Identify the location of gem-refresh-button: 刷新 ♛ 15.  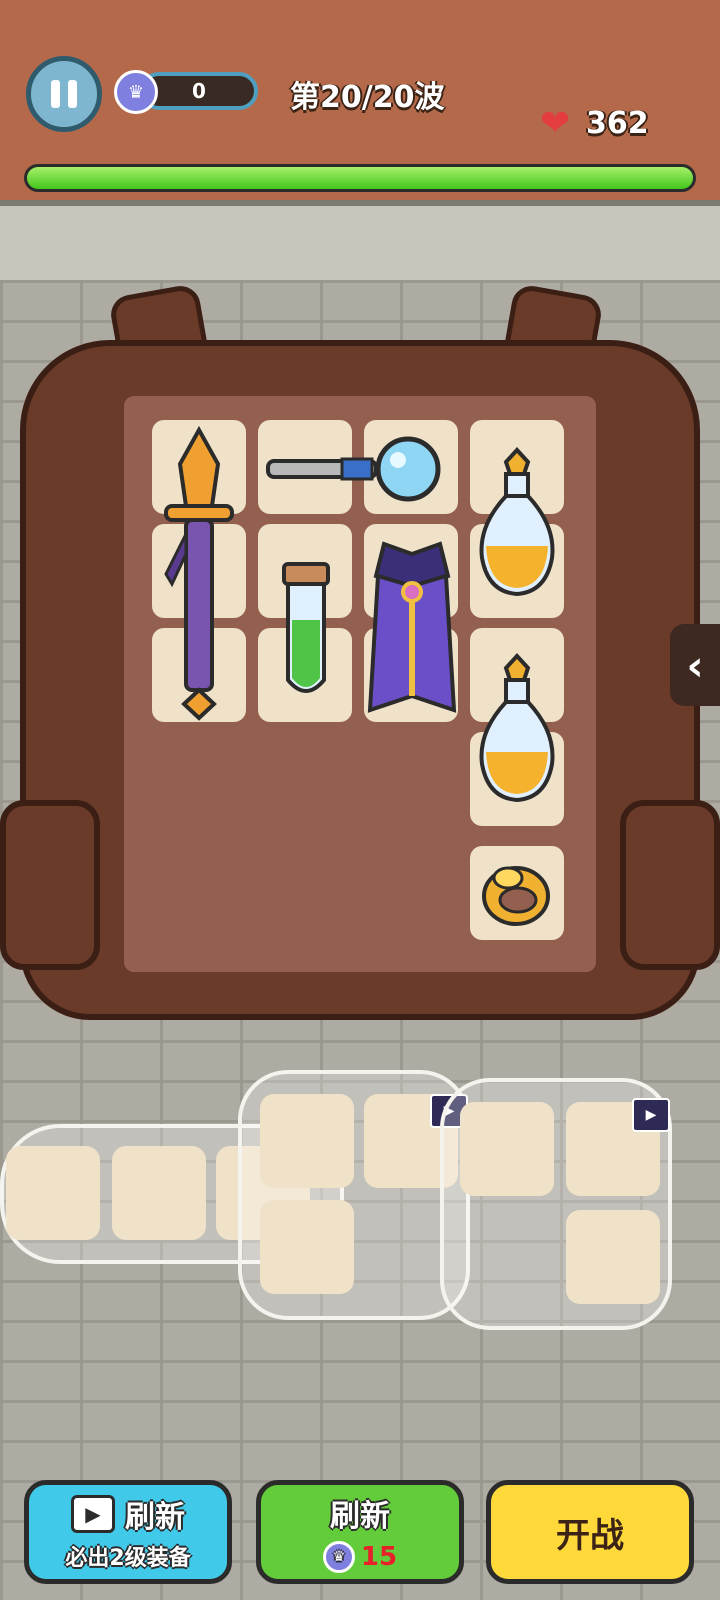
(360, 1532).